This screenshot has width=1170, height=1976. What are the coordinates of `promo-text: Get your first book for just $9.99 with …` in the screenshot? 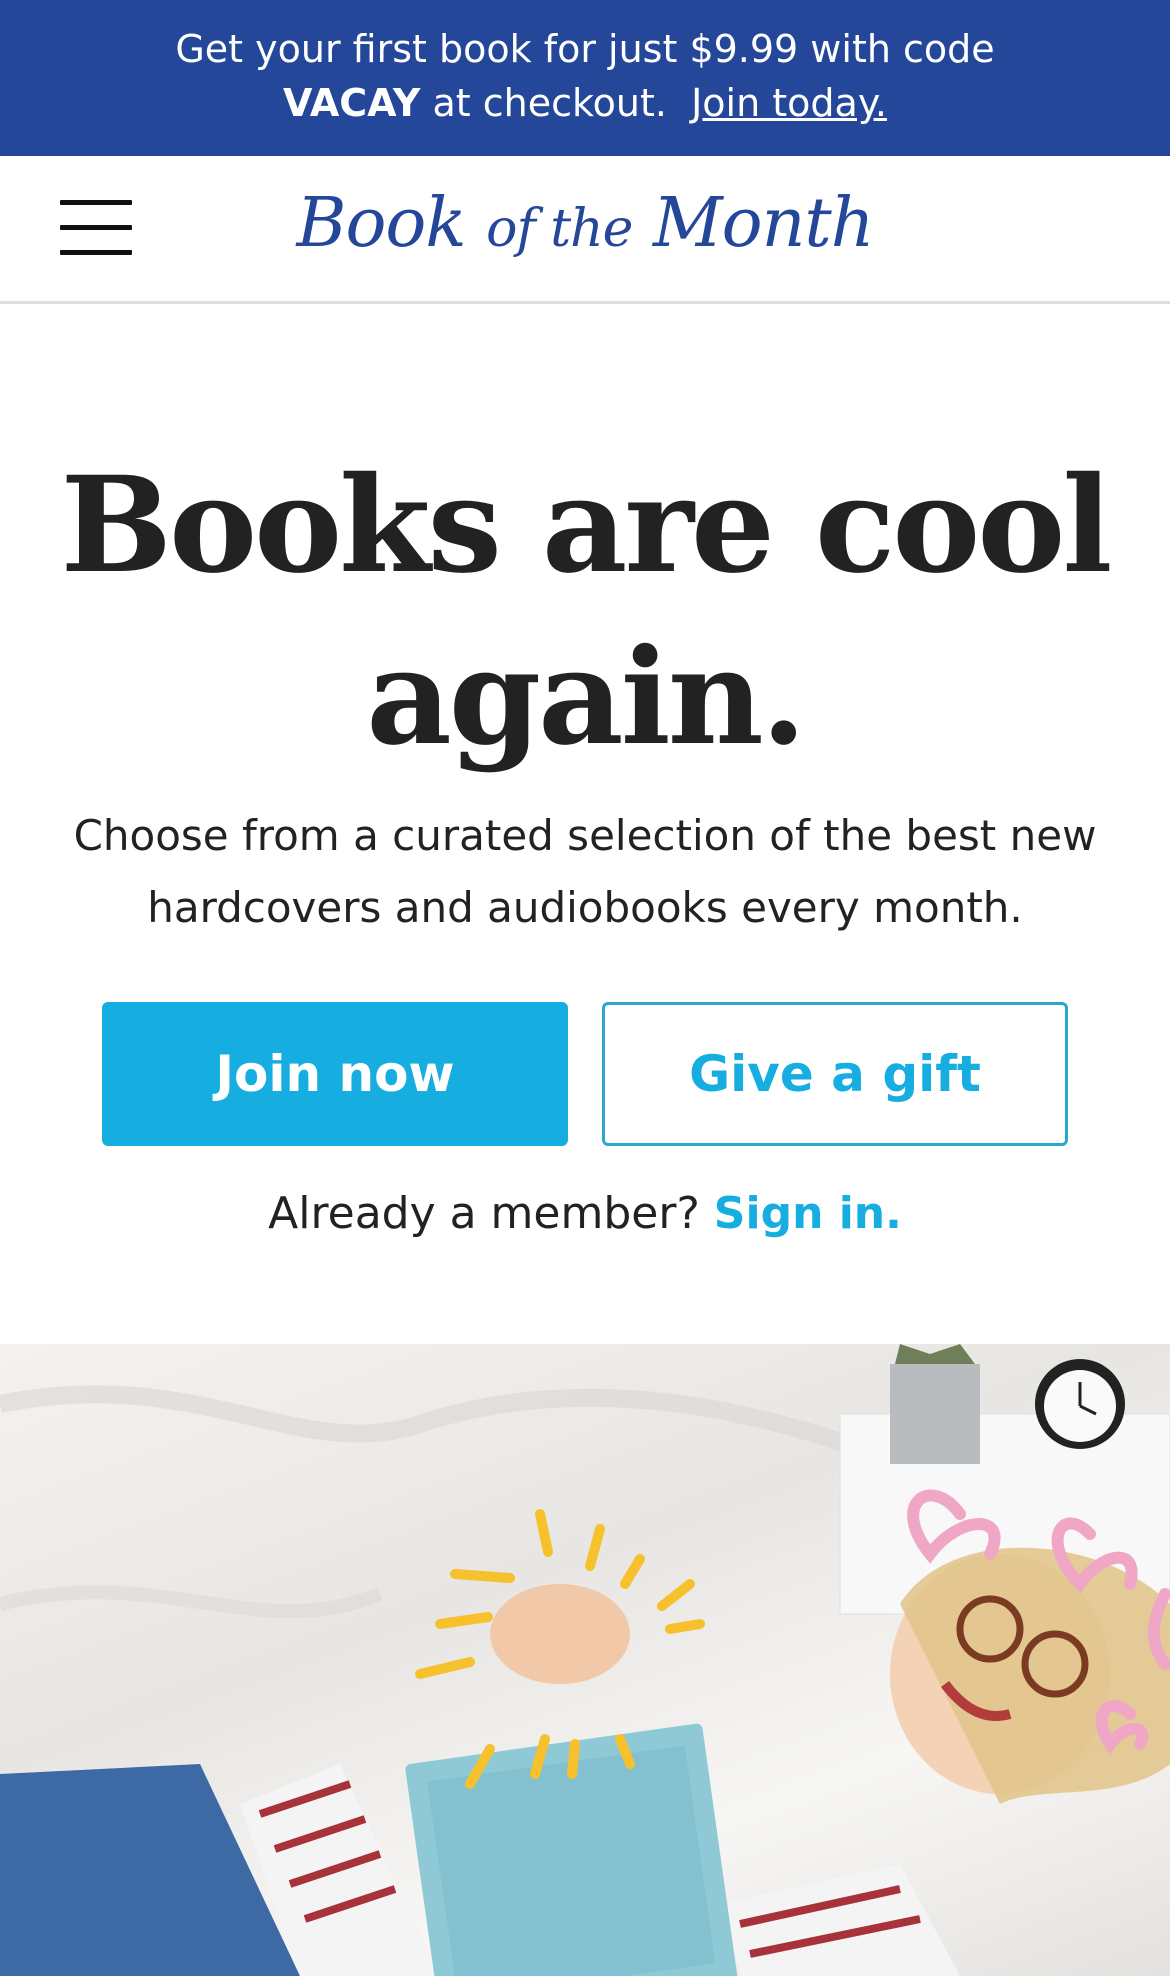 It's located at (585, 49).